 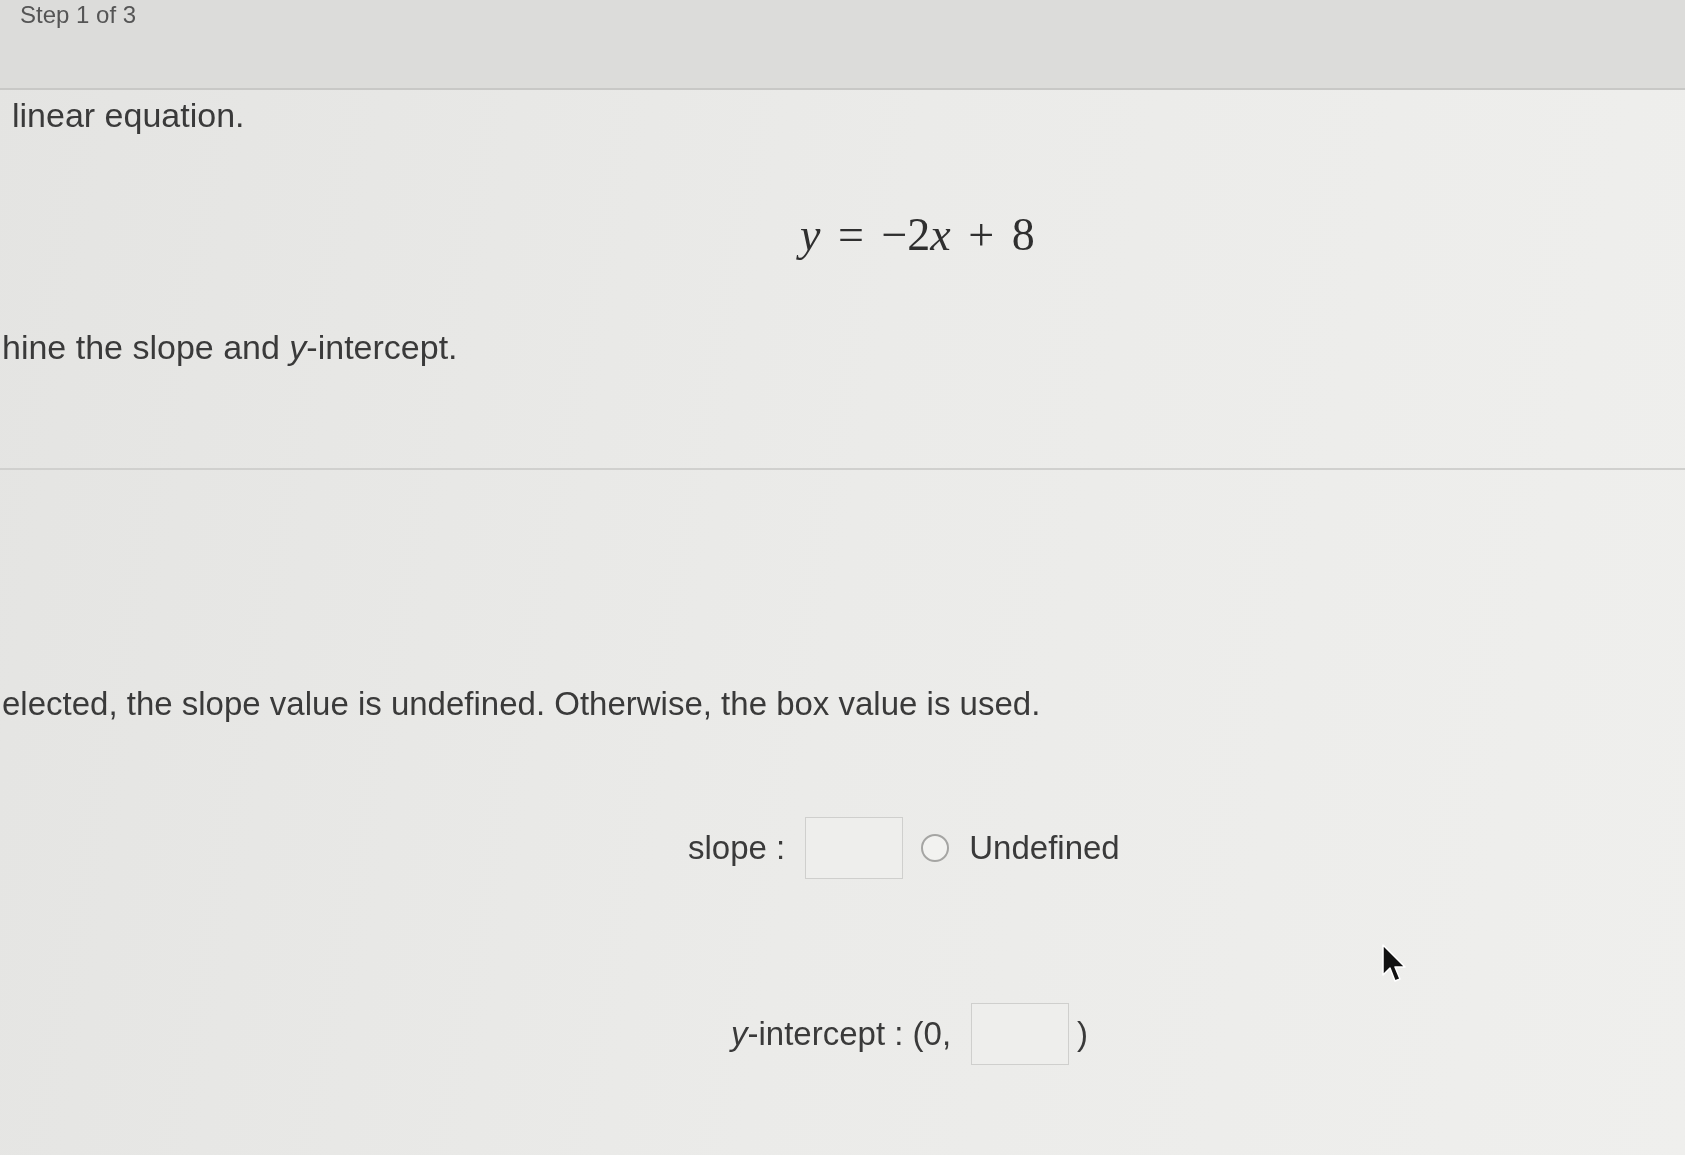 I want to click on y-intercept-input, so click(x=1020, y=1034).